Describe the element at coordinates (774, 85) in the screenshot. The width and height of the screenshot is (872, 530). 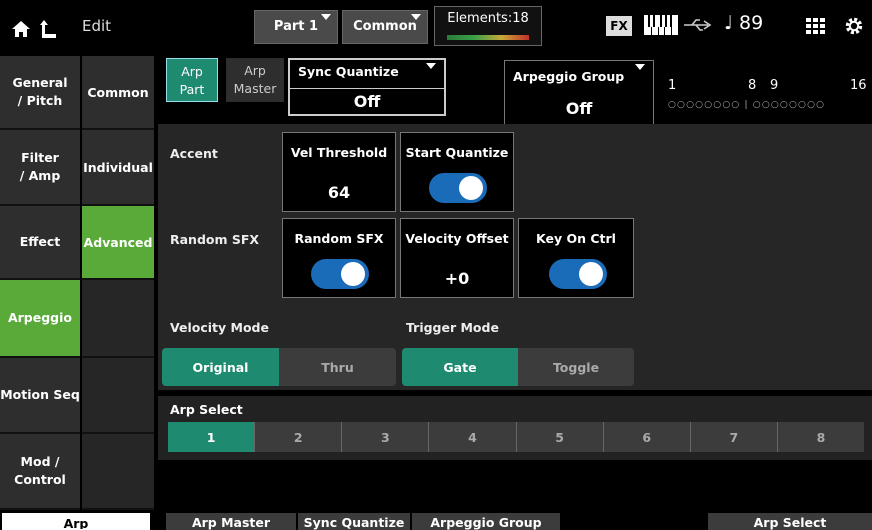
I see `segment-number: 9` at that location.